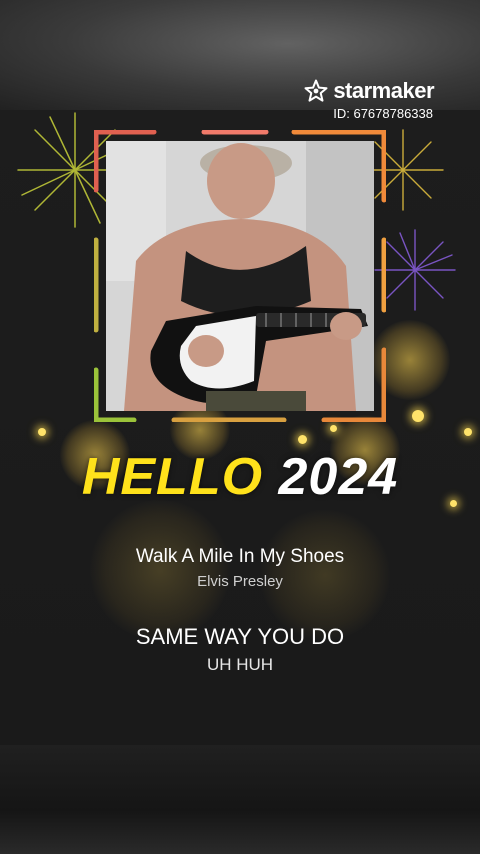 The height and width of the screenshot is (854, 480). Describe the element at coordinates (240, 581) in the screenshot. I see `song-artist: Elvis Presley` at that location.